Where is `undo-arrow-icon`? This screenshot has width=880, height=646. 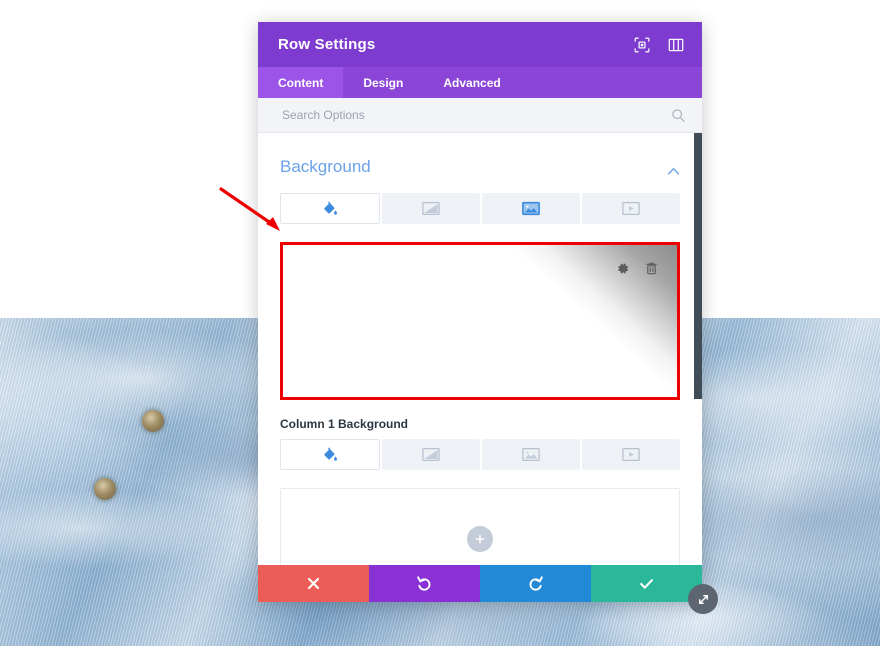
undo-arrow-icon is located at coordinates (424, 583).